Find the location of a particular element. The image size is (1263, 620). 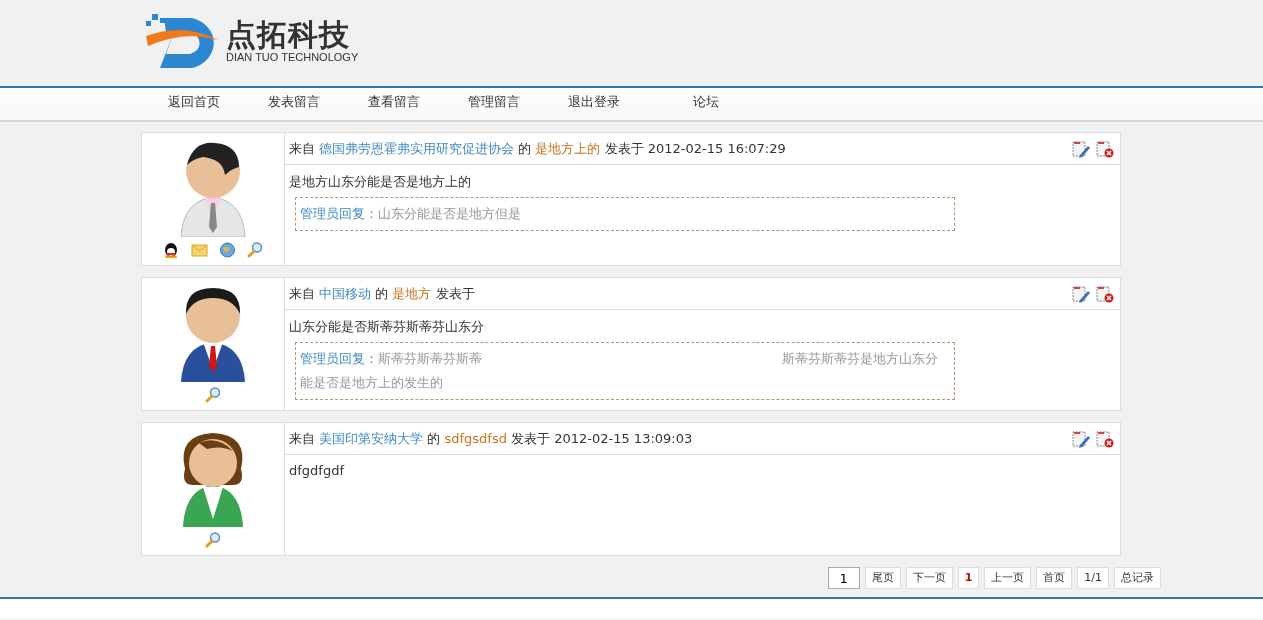

pager-link: 首页 is located at coordinates (1054, 578).